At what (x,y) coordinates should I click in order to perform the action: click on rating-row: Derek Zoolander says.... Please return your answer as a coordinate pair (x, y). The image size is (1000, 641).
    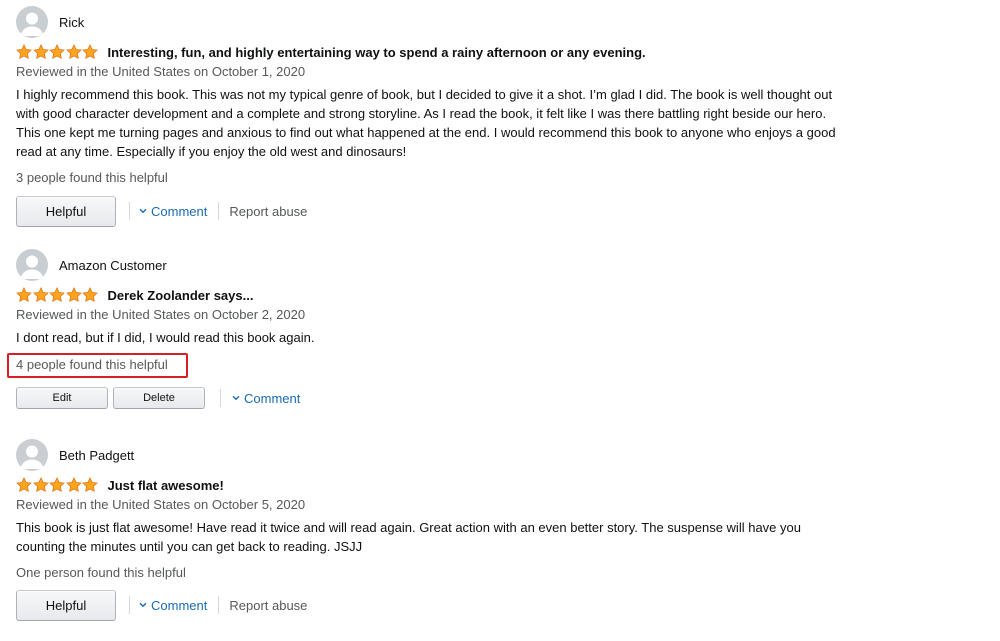
    Looking at the image, I should click on (134, 295).